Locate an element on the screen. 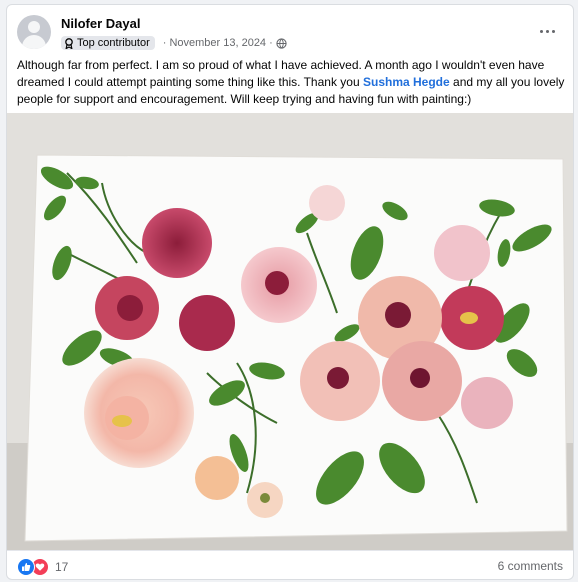  reaction-count: 17 is located at coordinates (62, 567).